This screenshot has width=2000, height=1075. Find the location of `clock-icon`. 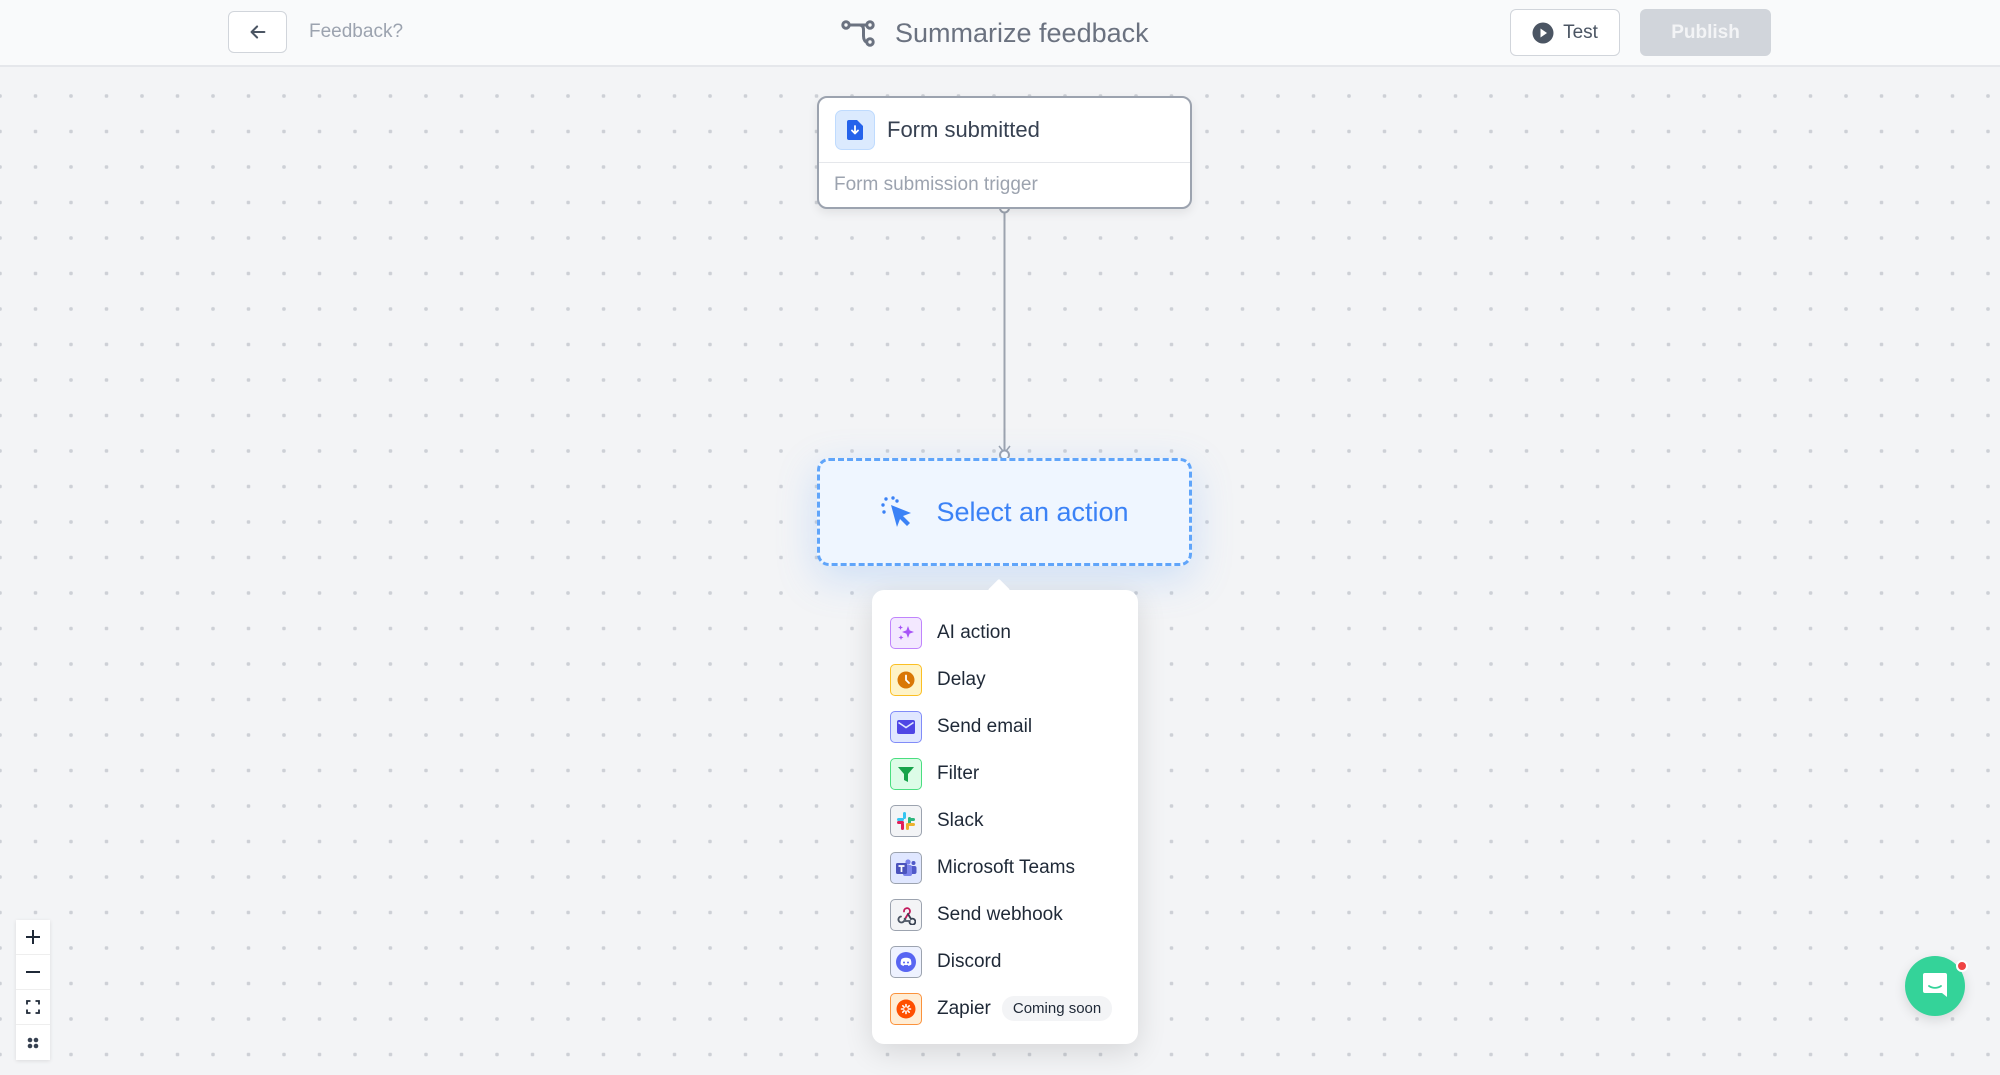

clock-icon is located at coordinates (906, 679).